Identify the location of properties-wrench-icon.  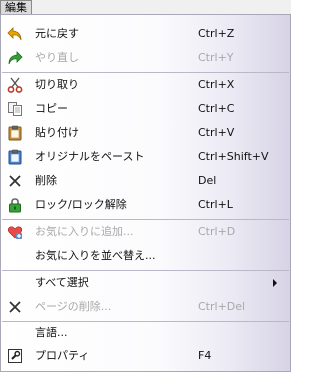
(15, 356).